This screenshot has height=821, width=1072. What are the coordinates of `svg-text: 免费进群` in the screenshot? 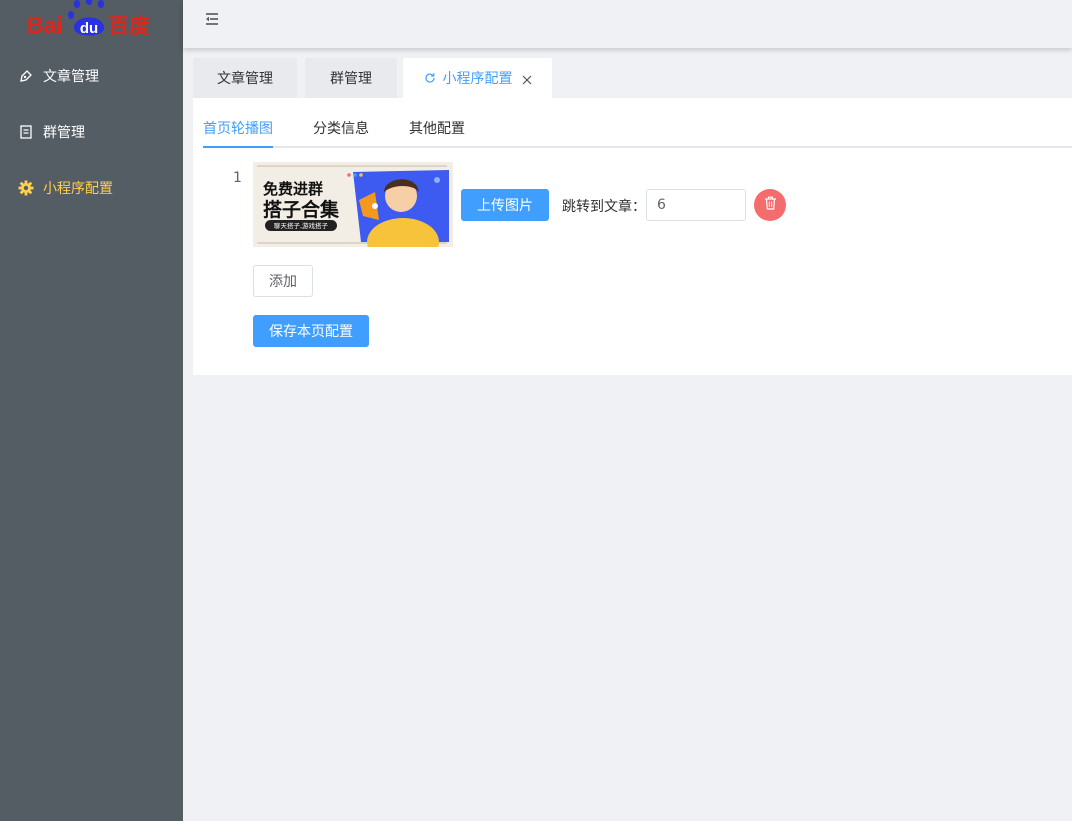 It's located at (293, 189).